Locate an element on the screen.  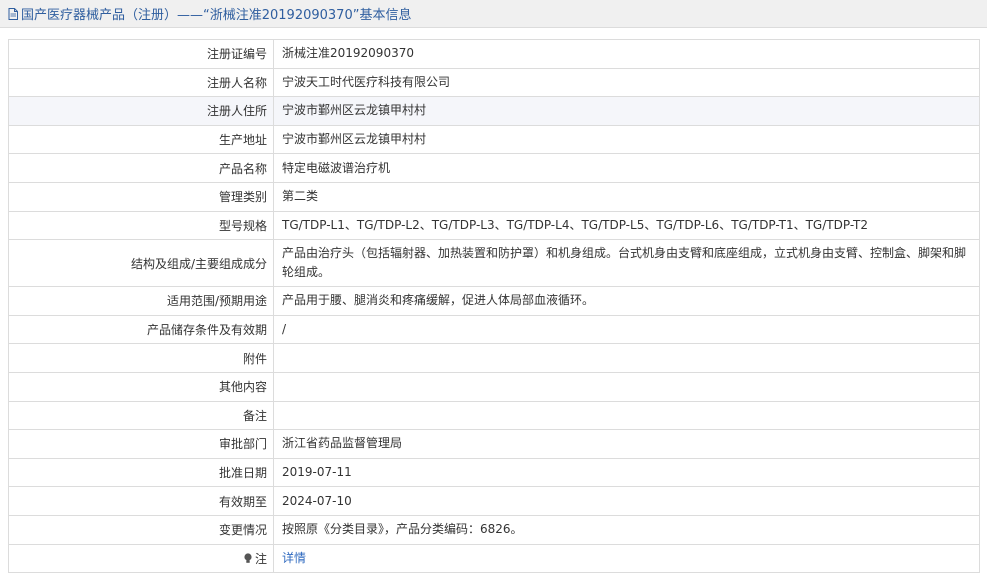
field-label: 结构及组成/主要组成成分 is located at coordinates (141, 263).